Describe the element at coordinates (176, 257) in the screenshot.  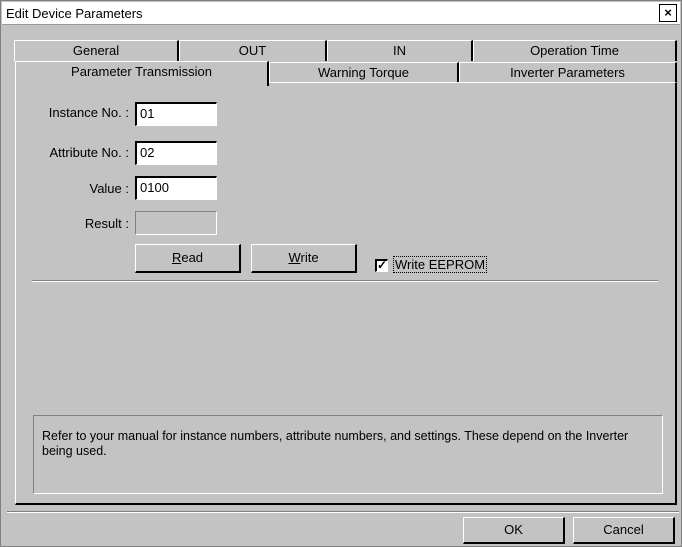
I see `read-mnemonic: R` at that location.